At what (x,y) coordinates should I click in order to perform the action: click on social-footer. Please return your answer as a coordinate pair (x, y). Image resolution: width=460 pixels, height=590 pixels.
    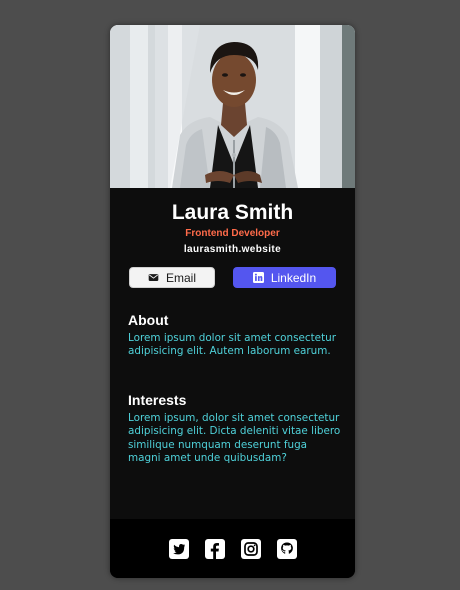
    Looking at the image, I should click on (232, 548).